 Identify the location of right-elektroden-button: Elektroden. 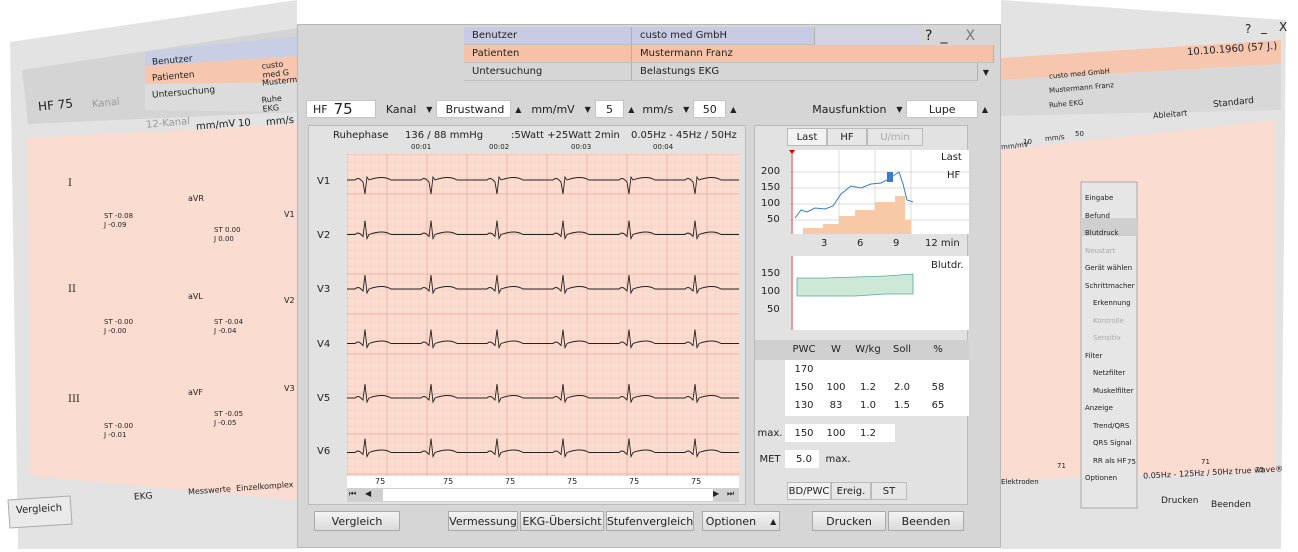
(1020, 482).